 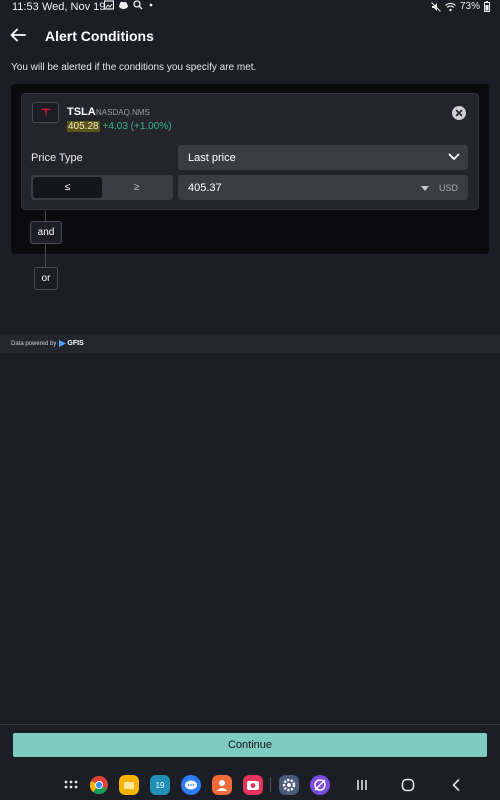 What do you see at coordinates (99, 785) in the screenshot?
I see `chrome-icon` at bounding box center [99, 785].